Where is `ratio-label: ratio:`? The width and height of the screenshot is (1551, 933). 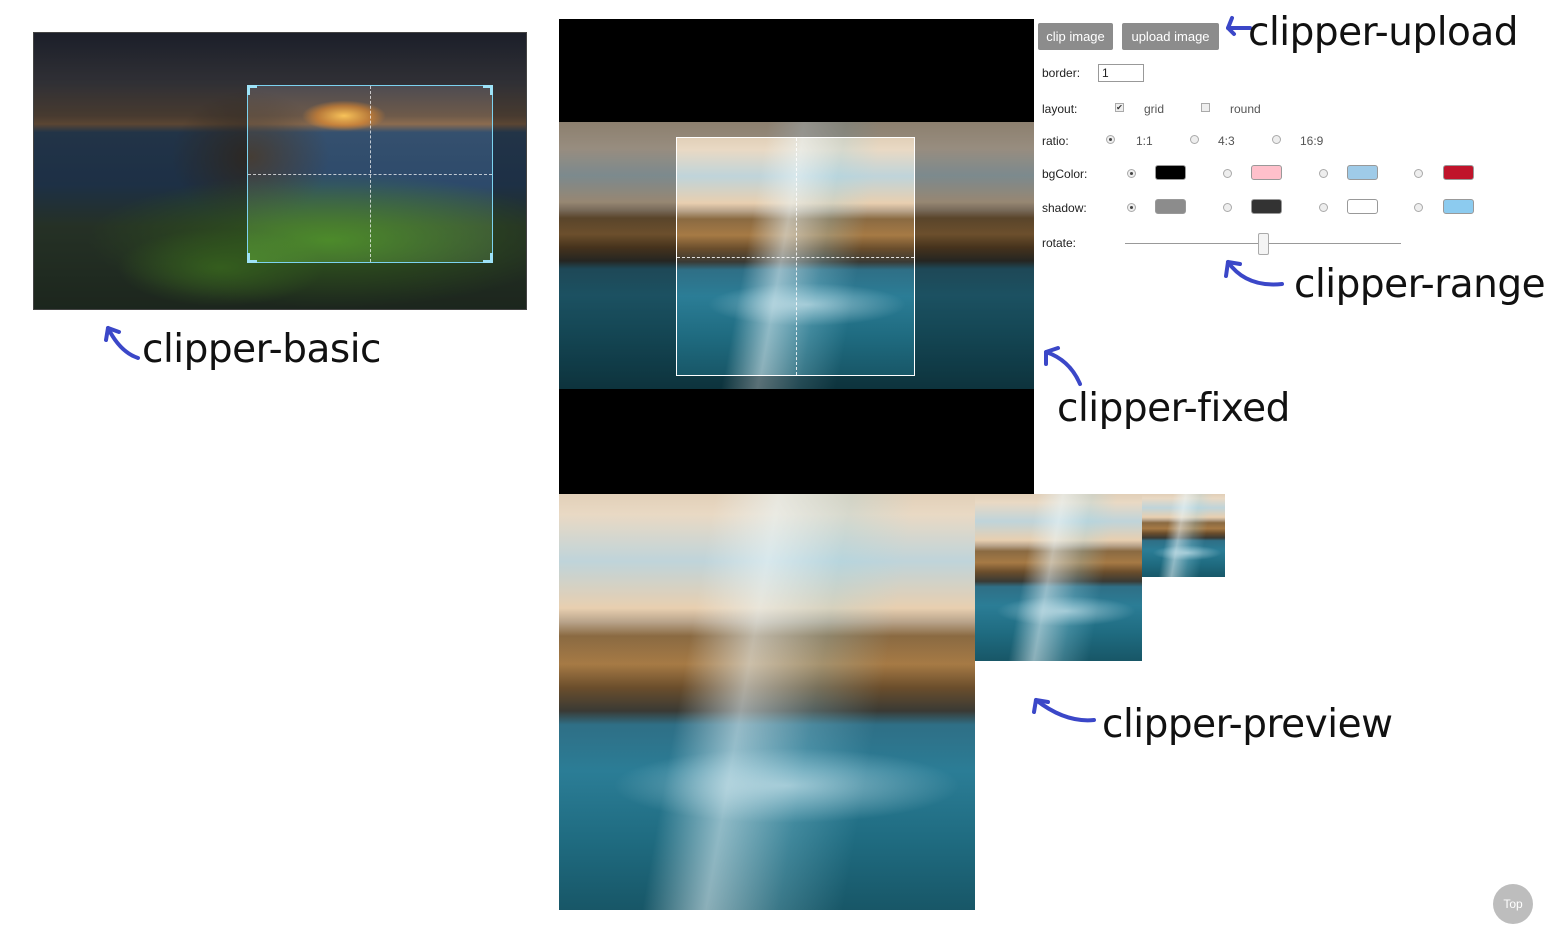
ratio-label: ratio: is located at coordinates (1055, 141).